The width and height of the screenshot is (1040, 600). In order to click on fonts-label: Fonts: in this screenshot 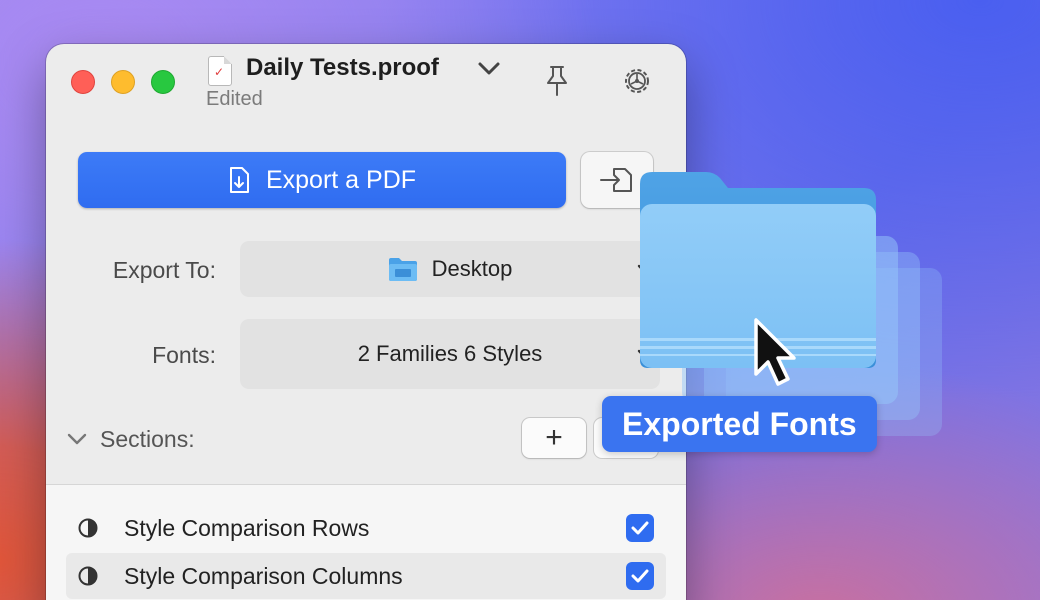, I will do `click(184, 355)`.